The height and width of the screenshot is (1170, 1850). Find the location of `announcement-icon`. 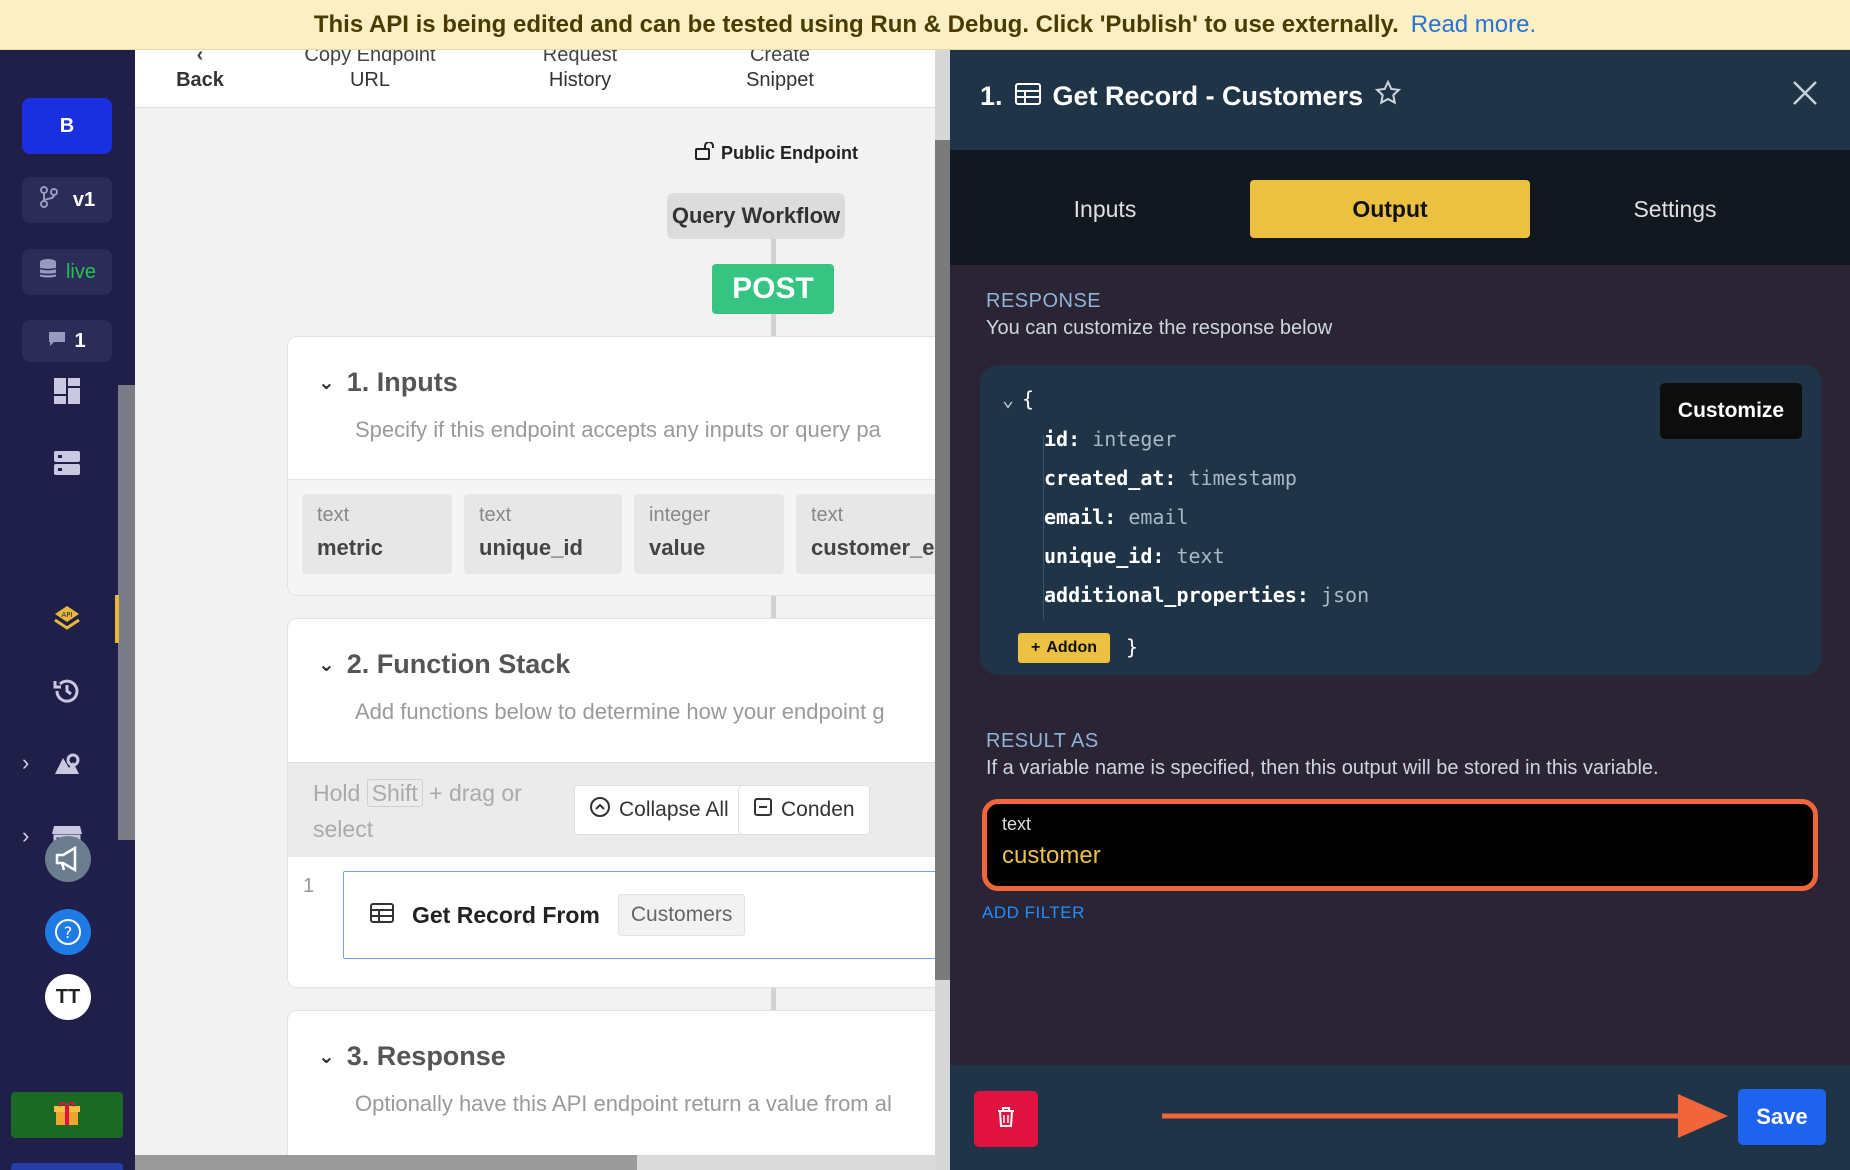

announcement-icon is located at coordinates (68, 859).